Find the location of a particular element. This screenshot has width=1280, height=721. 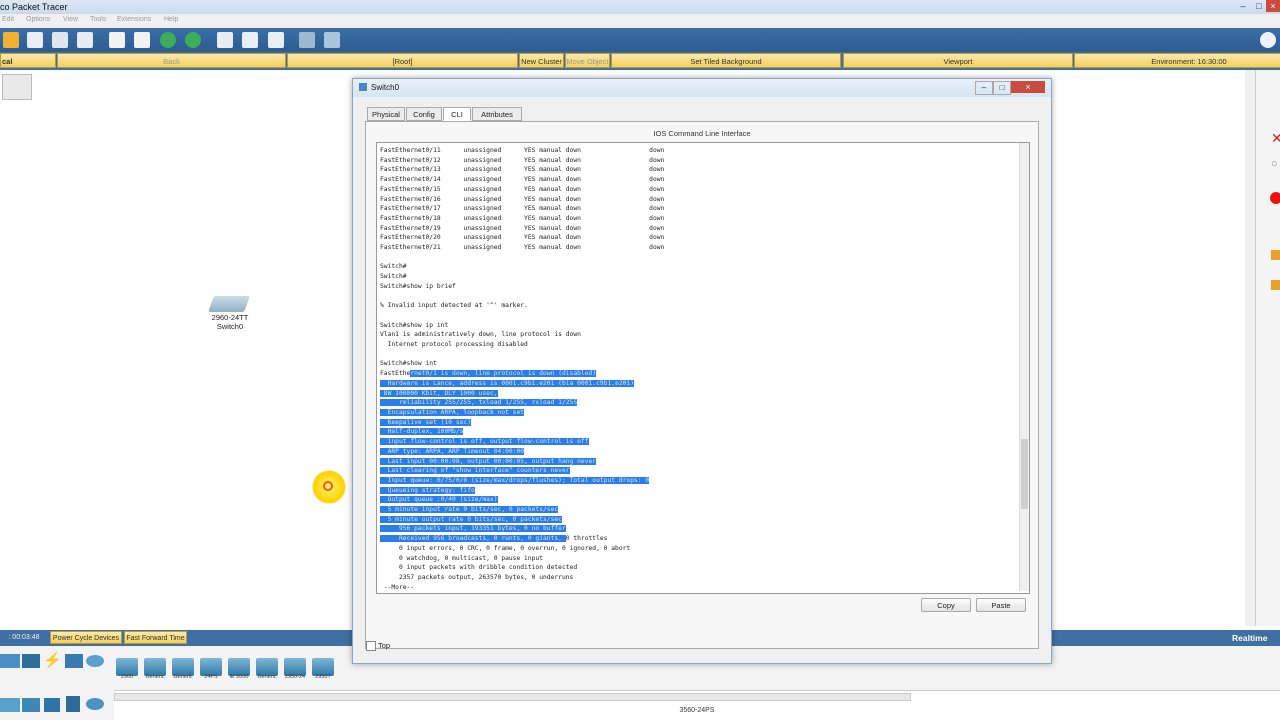

menu-tools: Tools is located at coordinates (98, 19).